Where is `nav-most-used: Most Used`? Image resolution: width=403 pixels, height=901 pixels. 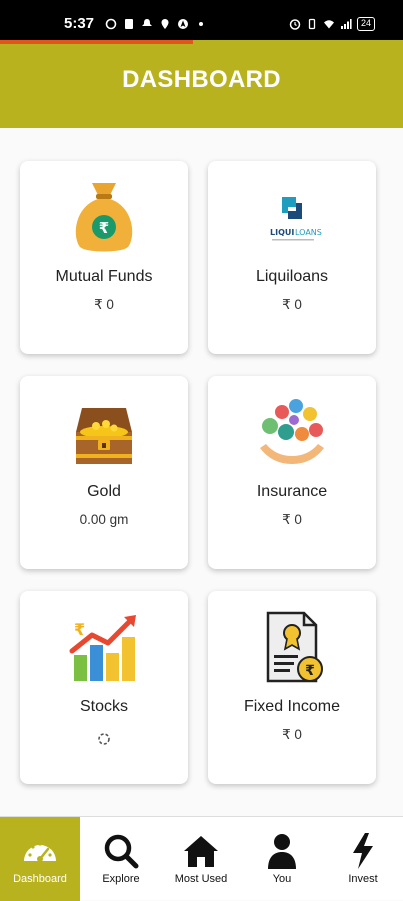 nav-most-used: Most Used is located at coordinates (201, 859).